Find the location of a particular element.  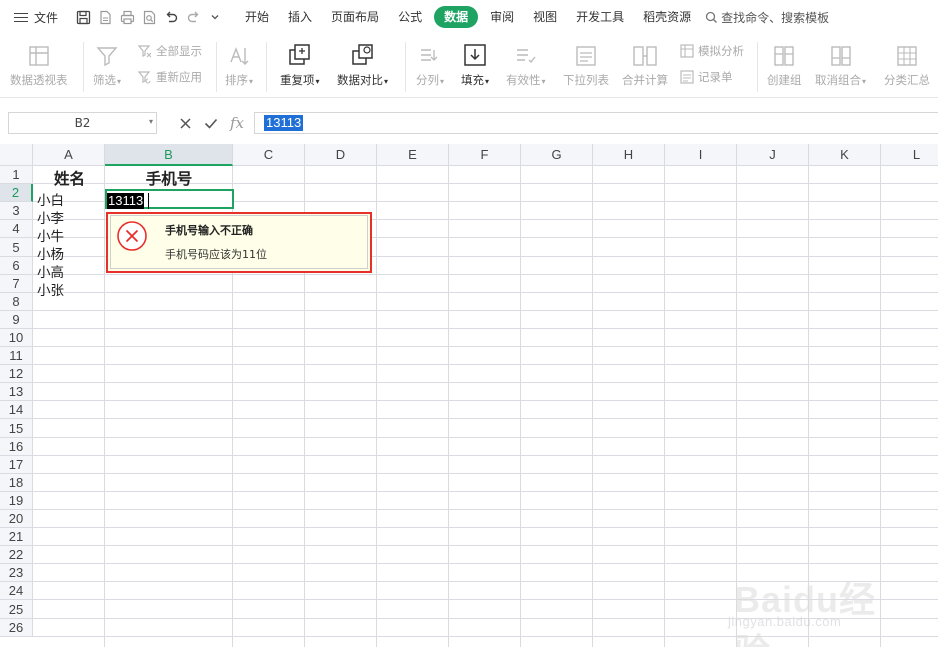

row-header-26: 26 is located at coordinates (16, 628).